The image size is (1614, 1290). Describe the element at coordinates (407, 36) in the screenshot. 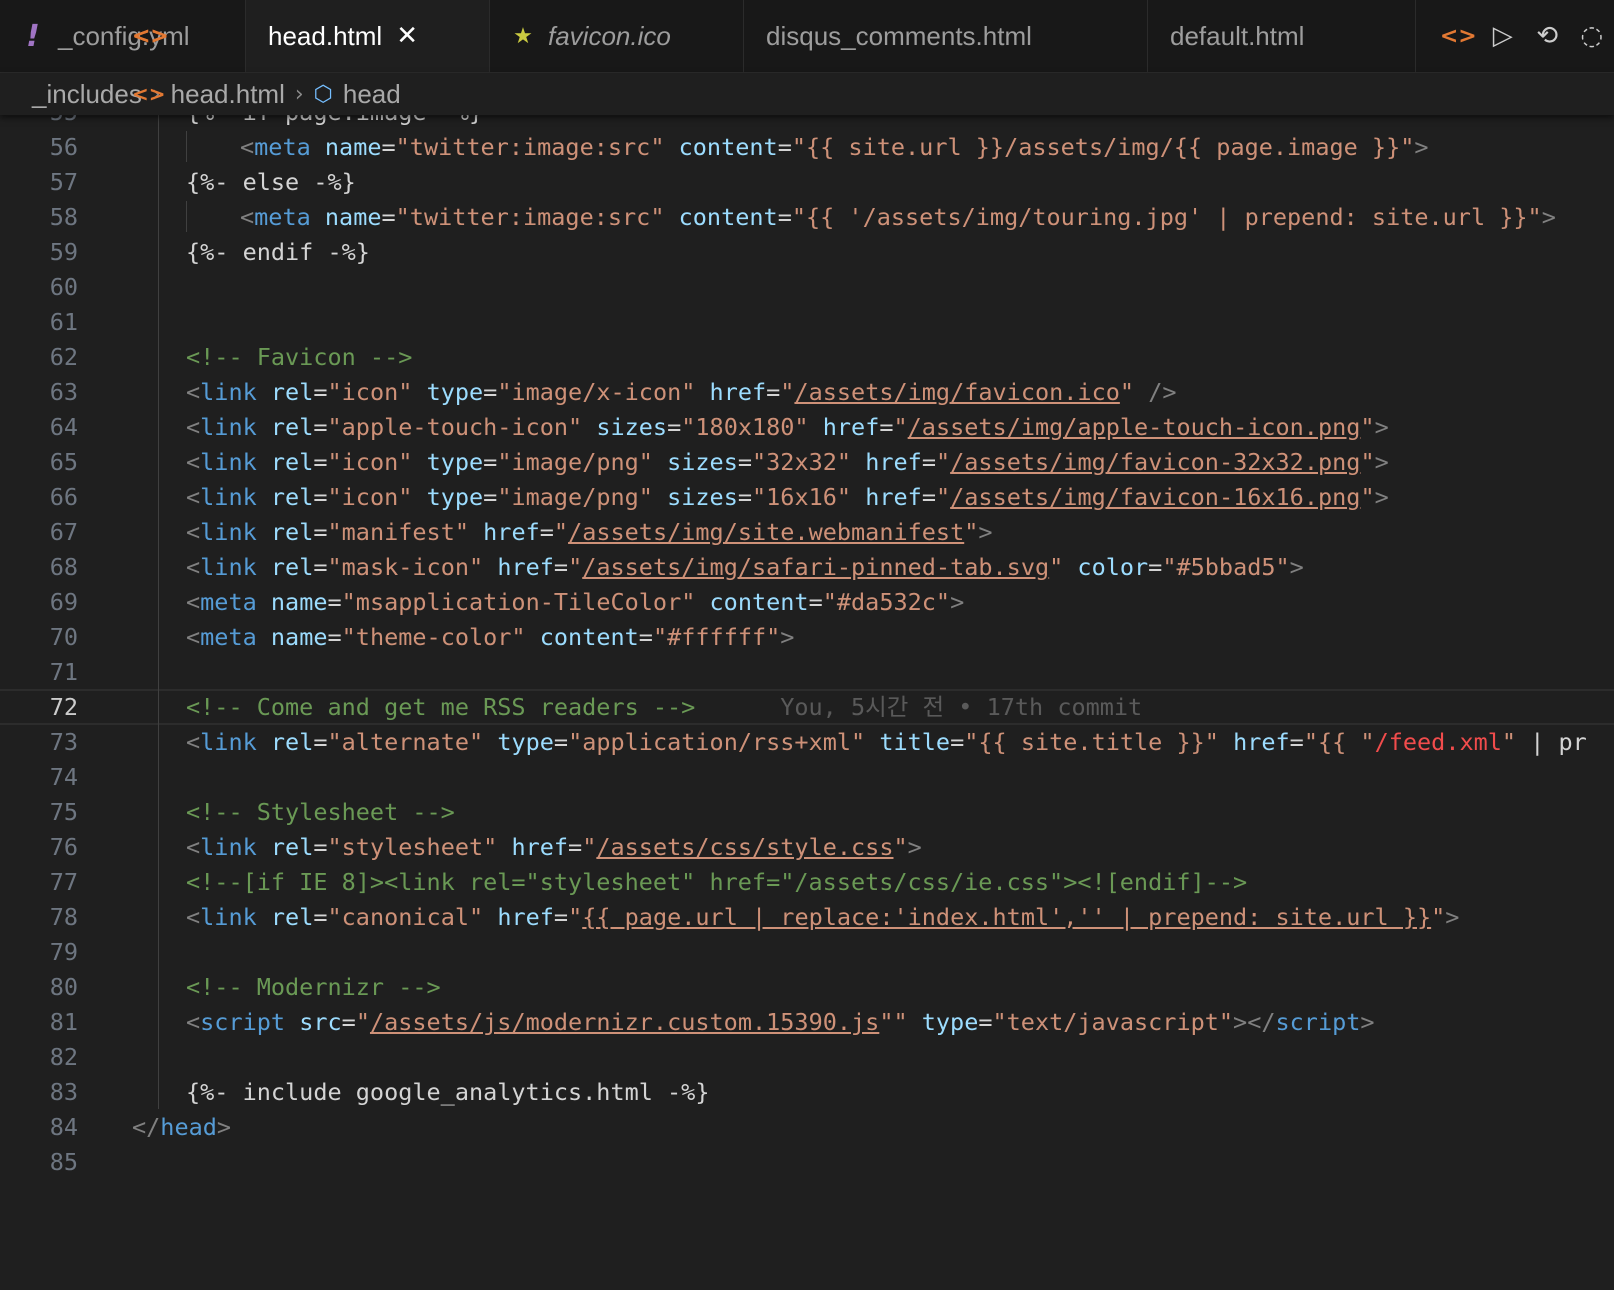

I see `close-icon: ✕` at that location.